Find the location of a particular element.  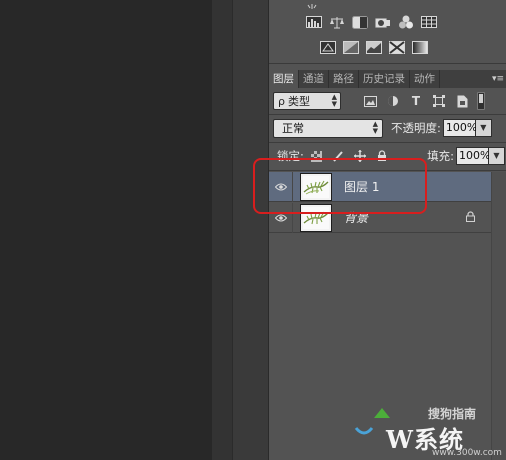

levels-icon is located at coordinates (313, 22).